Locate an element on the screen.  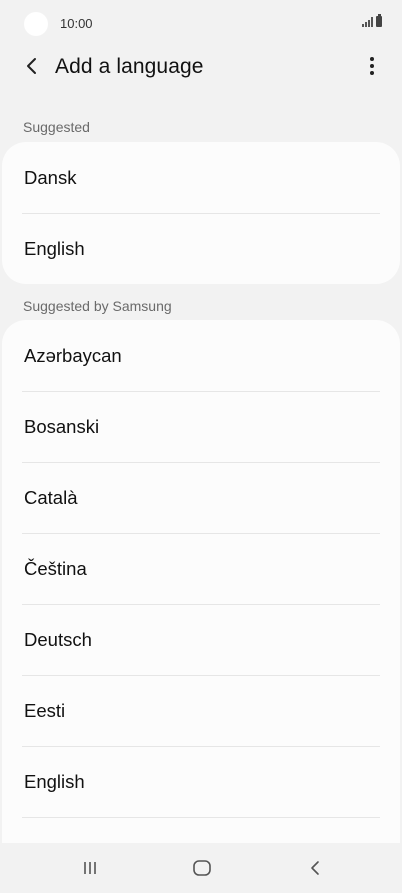
more-options-button is located at coordinates (372, 66).